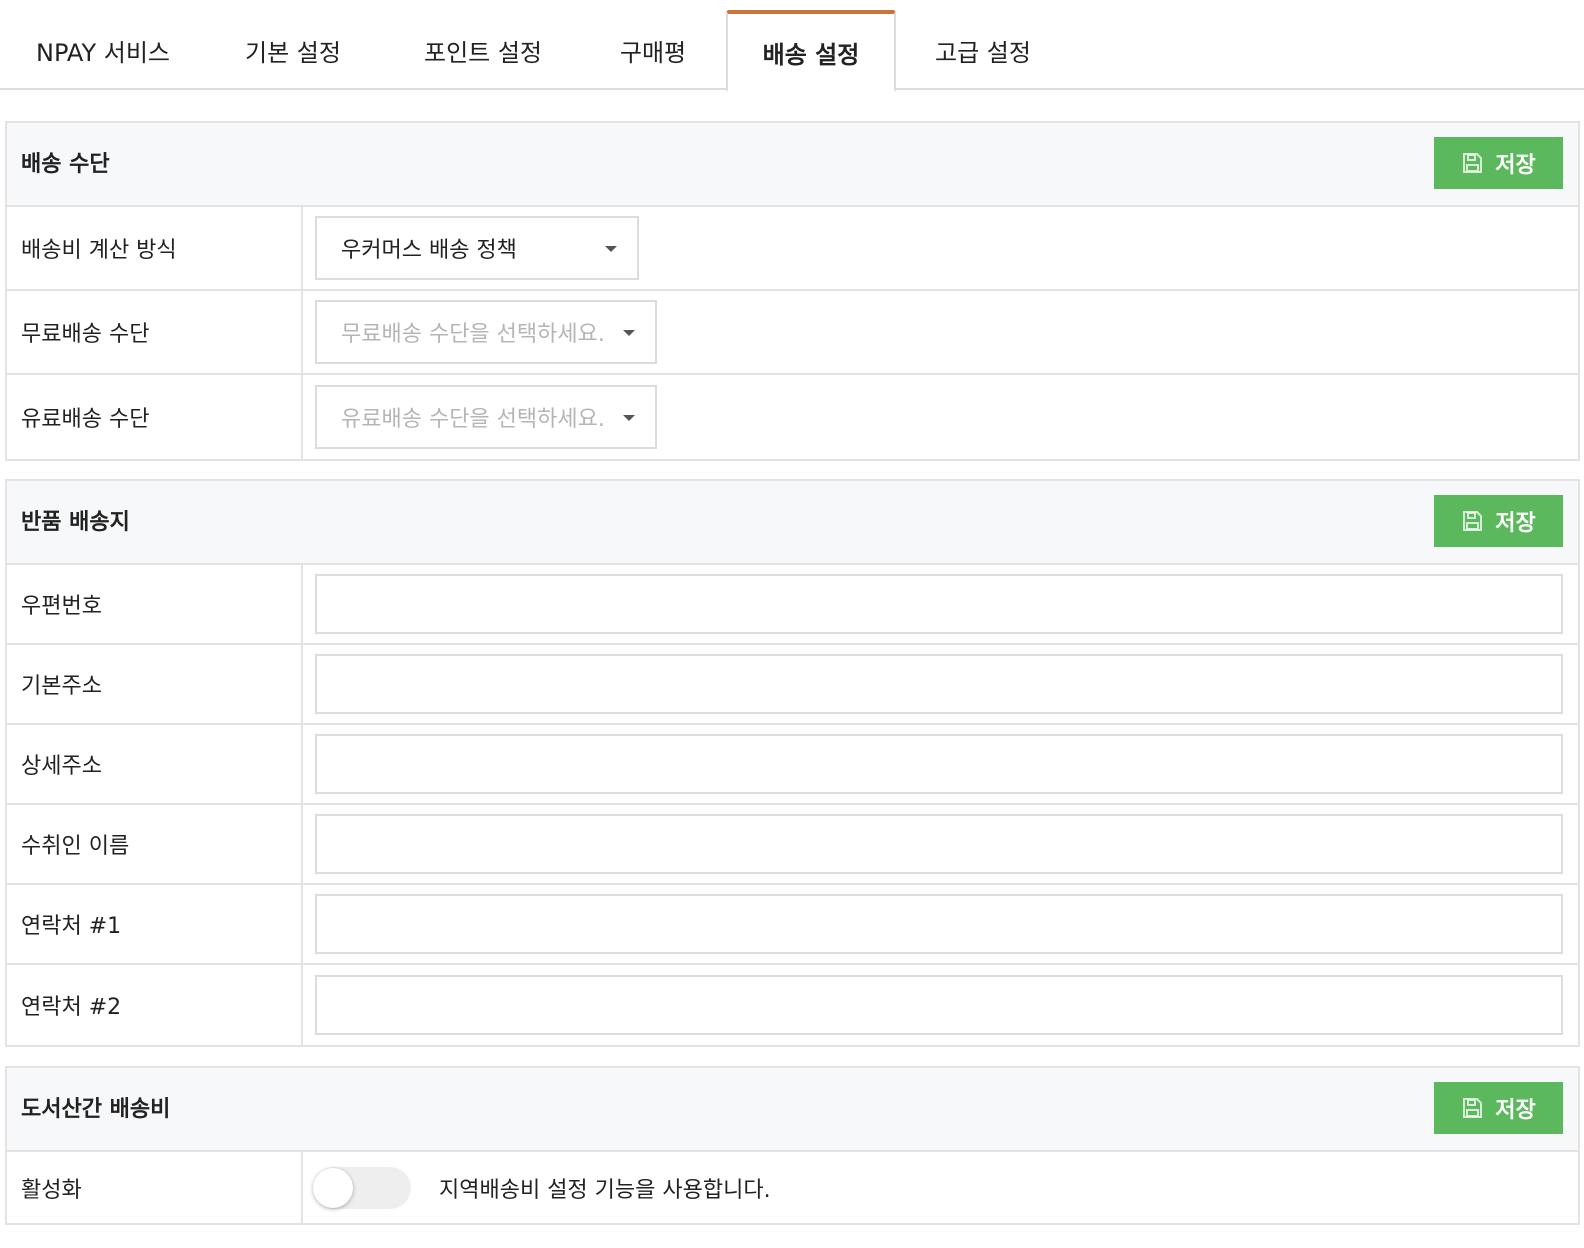 This screenshot has width=1584, height=1248. I want to click on free-shipping-select: 무료배송 수단을 선택하세요., so click(486, 332).